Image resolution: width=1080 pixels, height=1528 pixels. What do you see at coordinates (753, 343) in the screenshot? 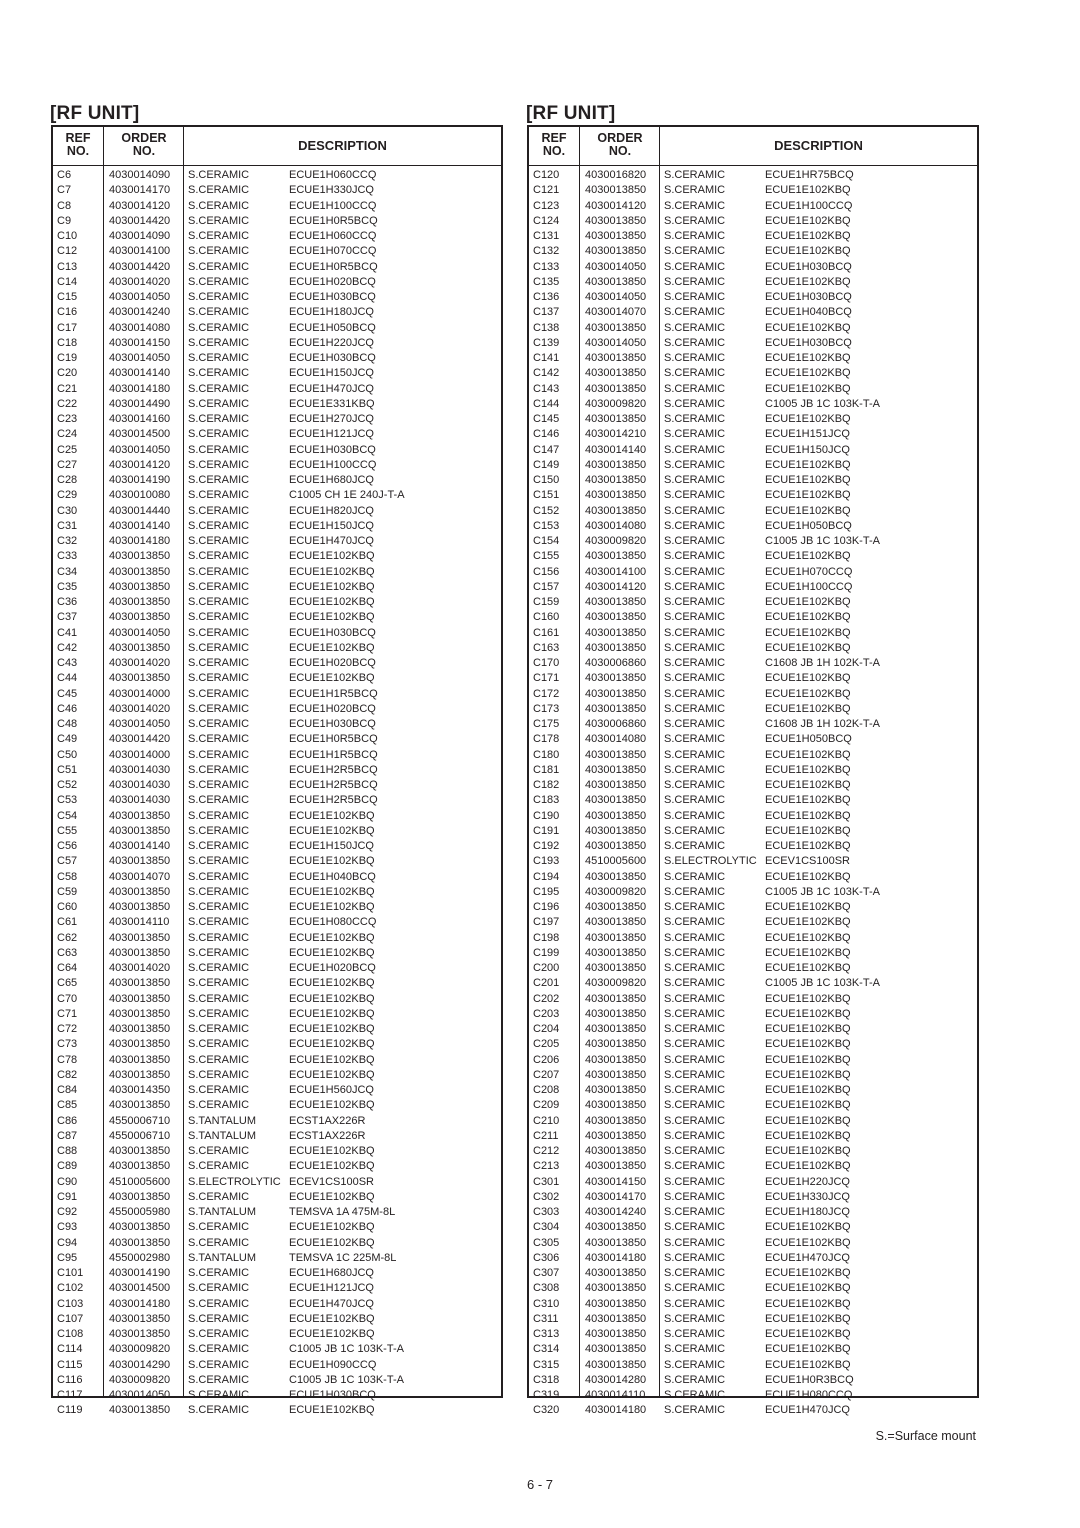
I see `table-row: C139 4030014050 S.CERAMIC ECUE1H030BCQ` at bounding box center [753, 343].